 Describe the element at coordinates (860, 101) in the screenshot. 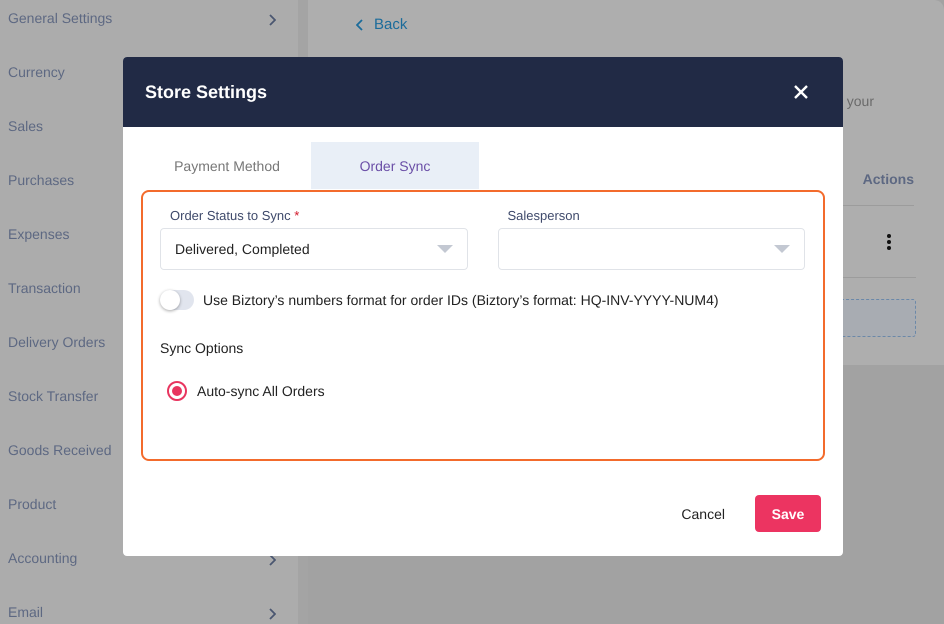

I see `description-text: your` at that location.